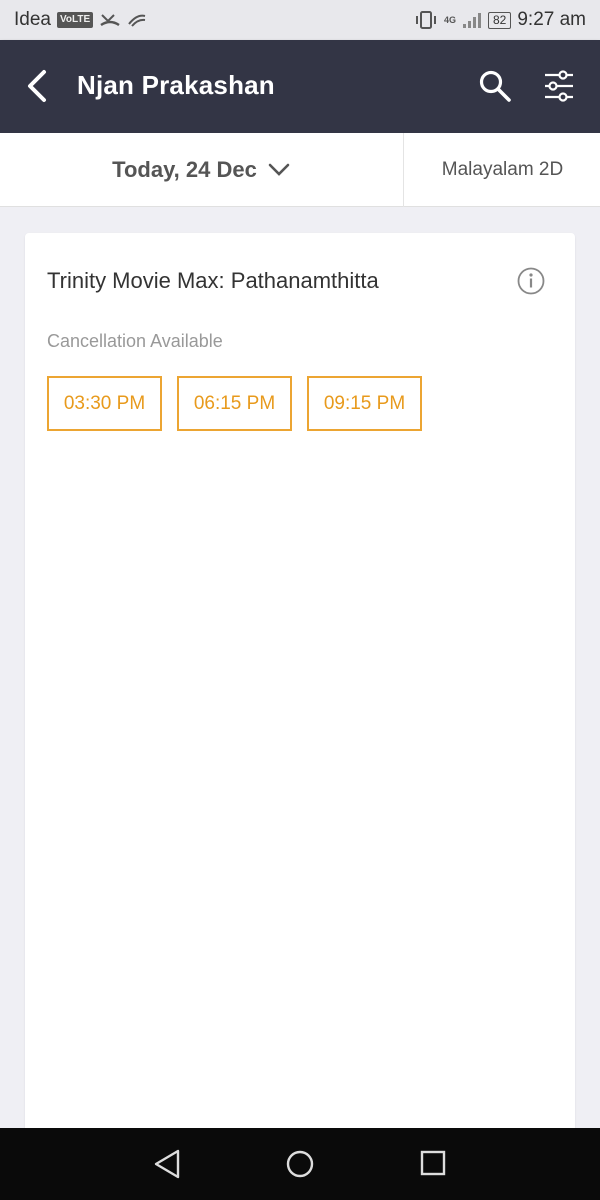  I want to click on status-right: 4G 82 9:27 am, so click(500, 20).